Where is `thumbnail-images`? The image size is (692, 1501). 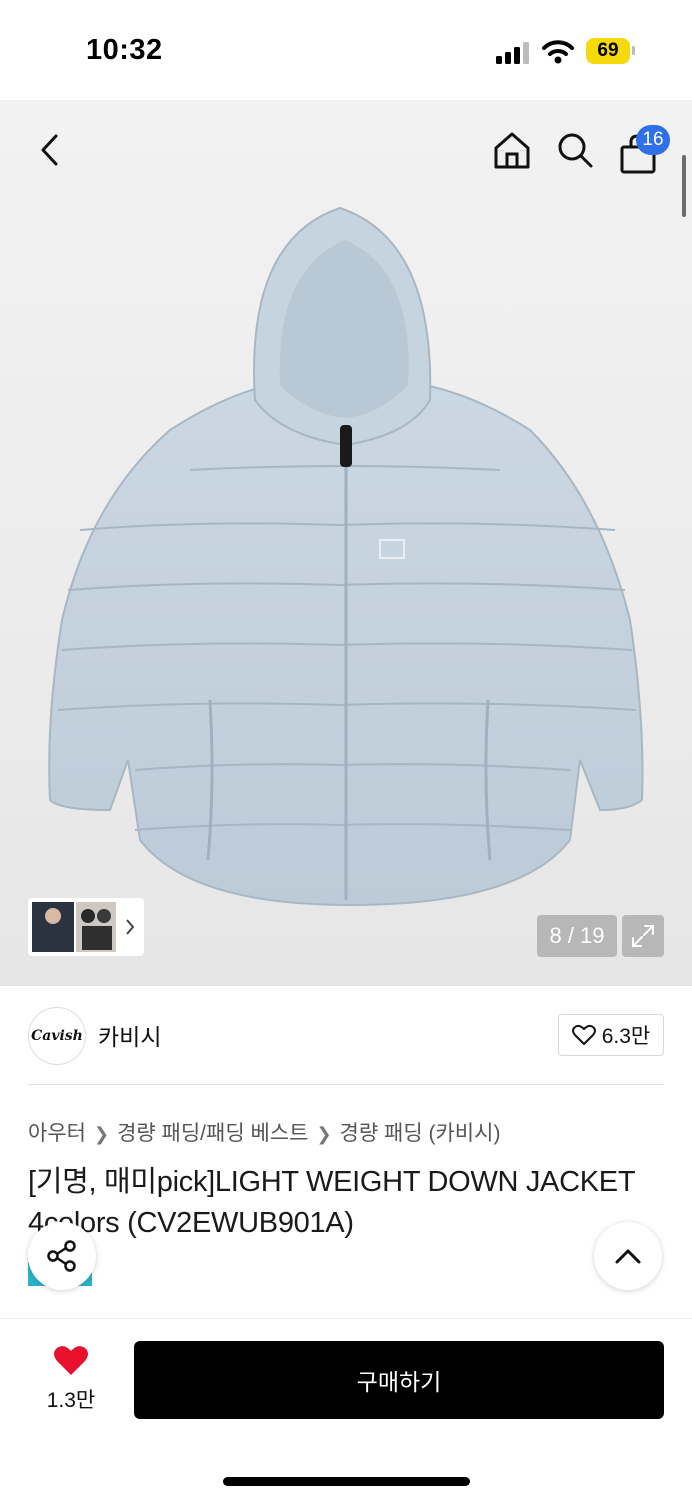 thumbnail-images is located at coordinates (83, 927).